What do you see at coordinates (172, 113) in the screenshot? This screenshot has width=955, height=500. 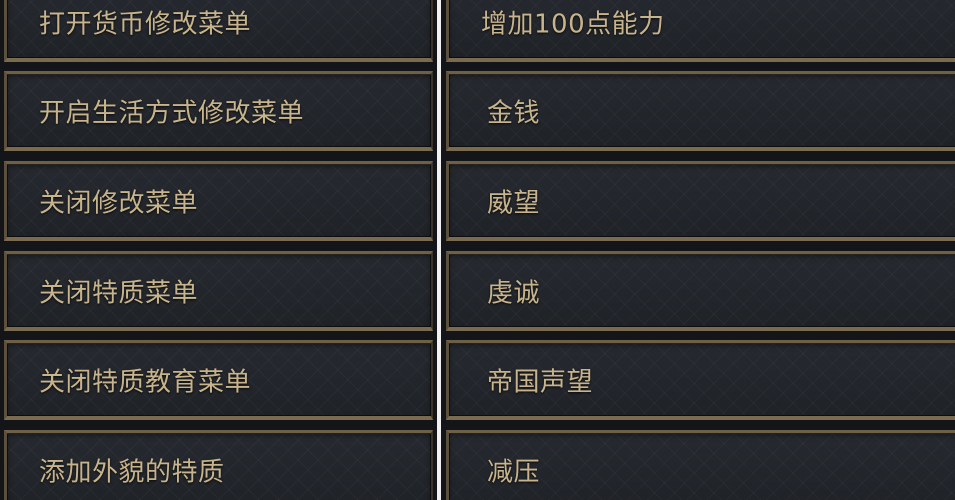 I see `menu-item-label: 开启生活方式修改菜单` at bounding box center [172, 113].